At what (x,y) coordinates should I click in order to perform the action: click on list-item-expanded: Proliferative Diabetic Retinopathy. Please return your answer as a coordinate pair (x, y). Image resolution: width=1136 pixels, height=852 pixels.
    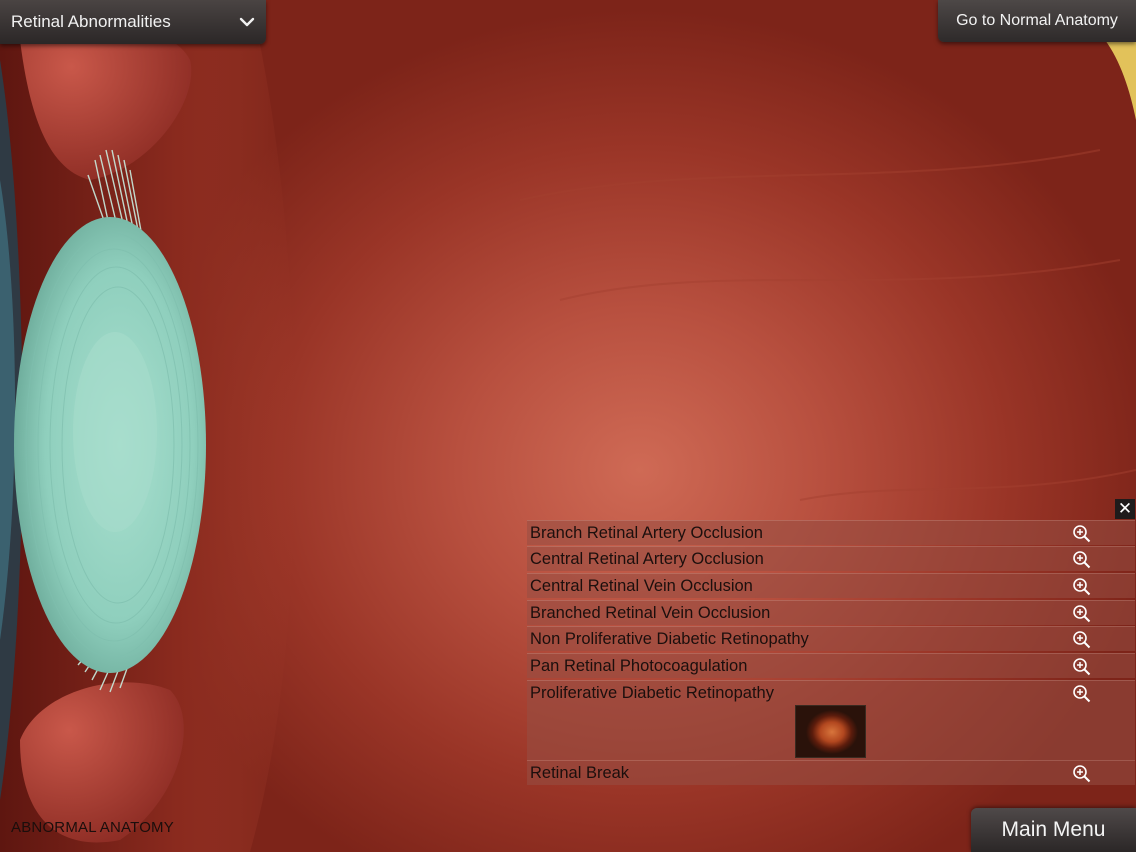
    Looking at the image, I should click on (831, 720).